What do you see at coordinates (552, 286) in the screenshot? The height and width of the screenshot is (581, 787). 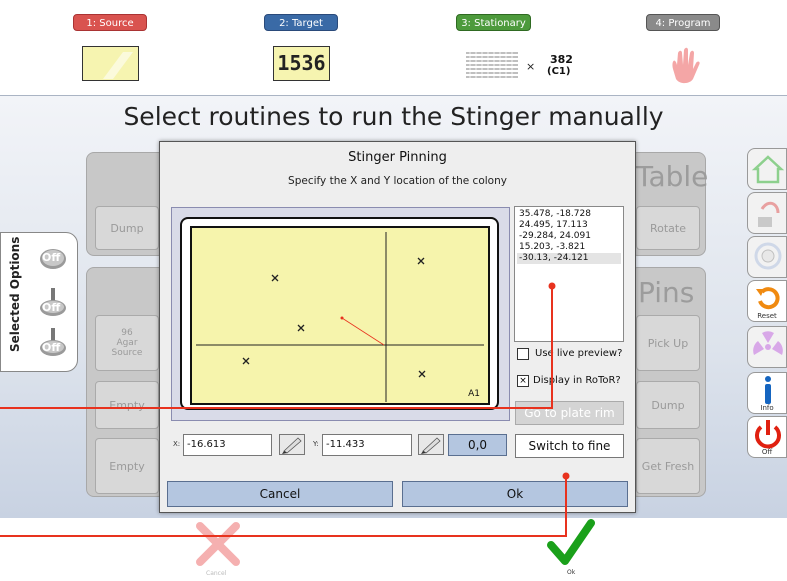 I see `annotation-dot-coords` at bounding box center [552, 286].